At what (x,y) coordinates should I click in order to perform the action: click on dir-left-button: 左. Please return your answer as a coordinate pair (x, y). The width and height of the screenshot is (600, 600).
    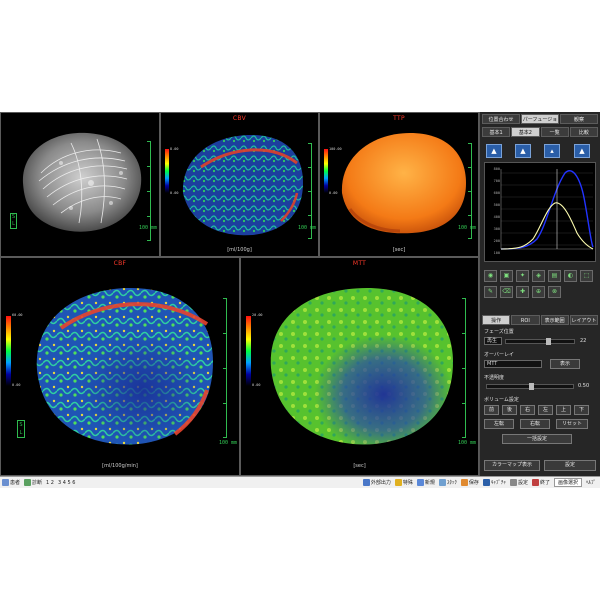
    Looking at the image, I should click on (545, 410).